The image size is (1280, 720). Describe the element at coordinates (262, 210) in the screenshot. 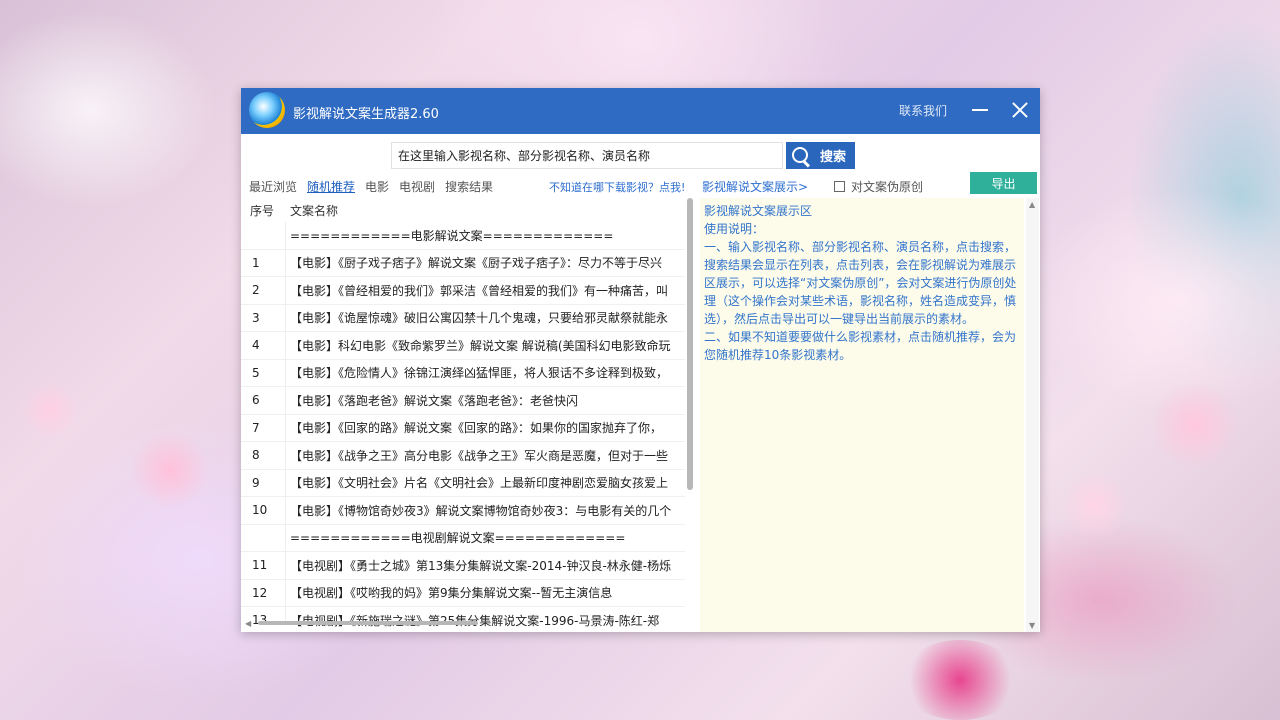

I see `column-header-index: 序号` at that location.